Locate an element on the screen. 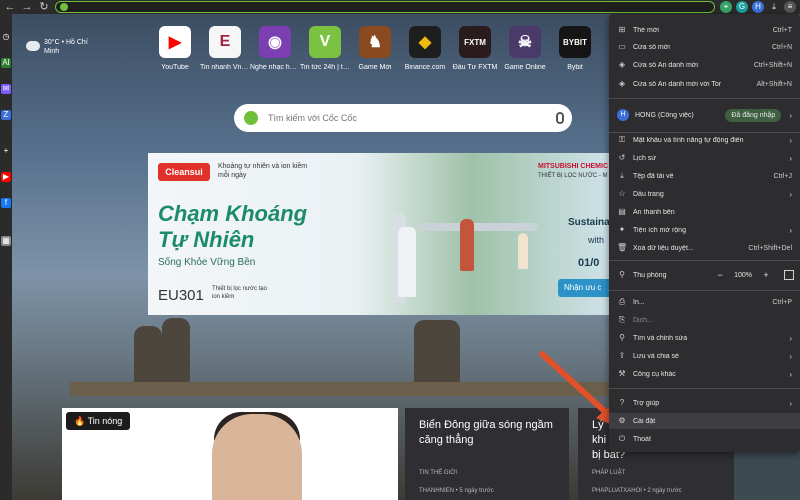 The width and height of the screenshot is (800, 500). game-online-icon: ☠ is located at coordinates (525, 42).